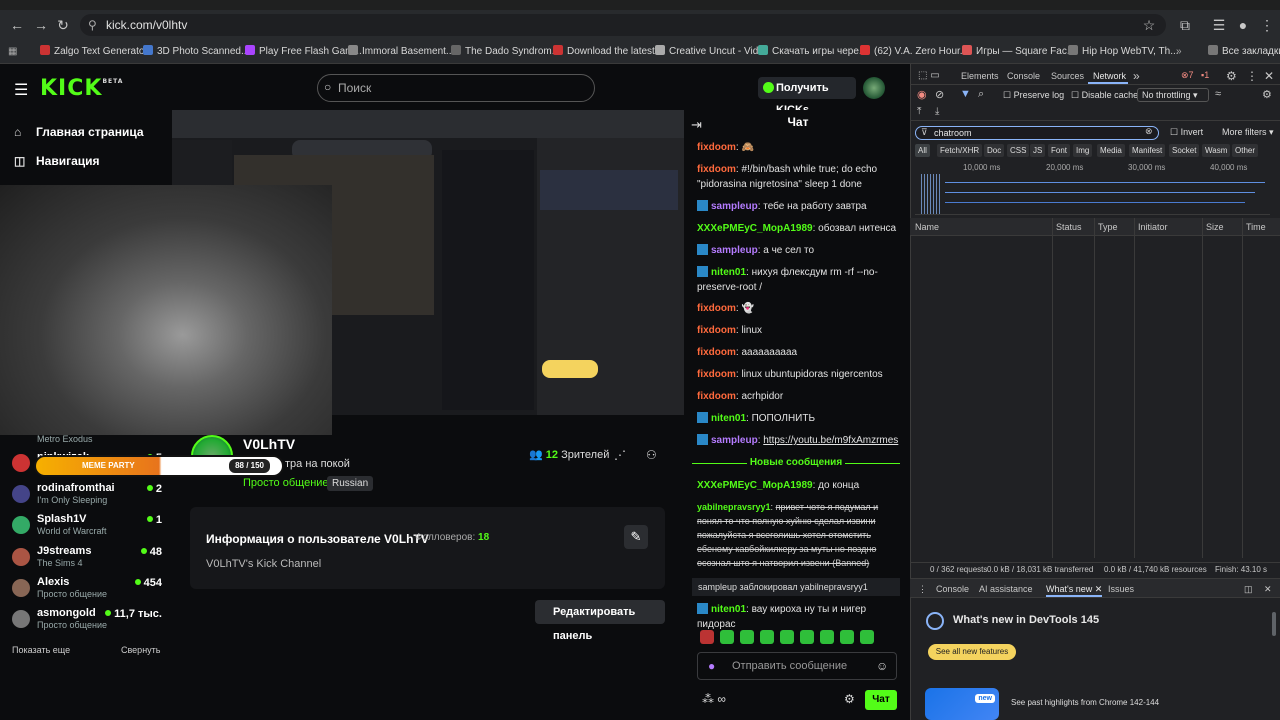 This screenshot has height=720, width=1280. Describe the element at coordinates (1184, 150) in the screenshot. I see `filter-type-socket: Socket` at that location.